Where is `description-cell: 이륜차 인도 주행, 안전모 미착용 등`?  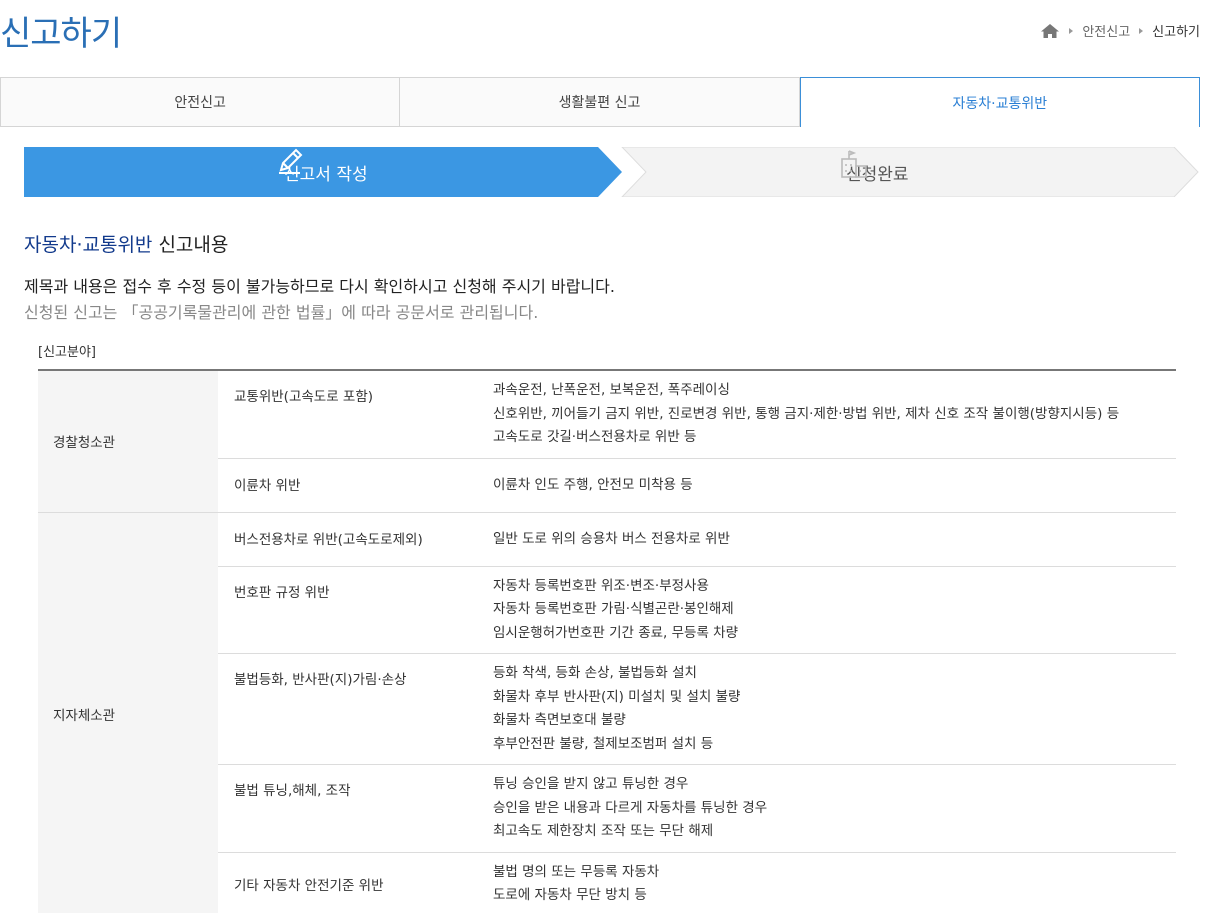 description-cell: 이륜차 인도 주행, 안전모 미착용 등 is located at coordinates (827, 485).